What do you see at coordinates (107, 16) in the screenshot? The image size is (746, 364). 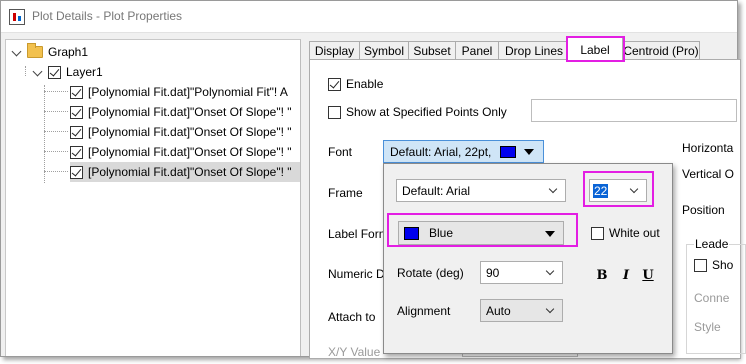 I see `window-title: Plot Details - Plot Properties` at bounding box center [107, 16].